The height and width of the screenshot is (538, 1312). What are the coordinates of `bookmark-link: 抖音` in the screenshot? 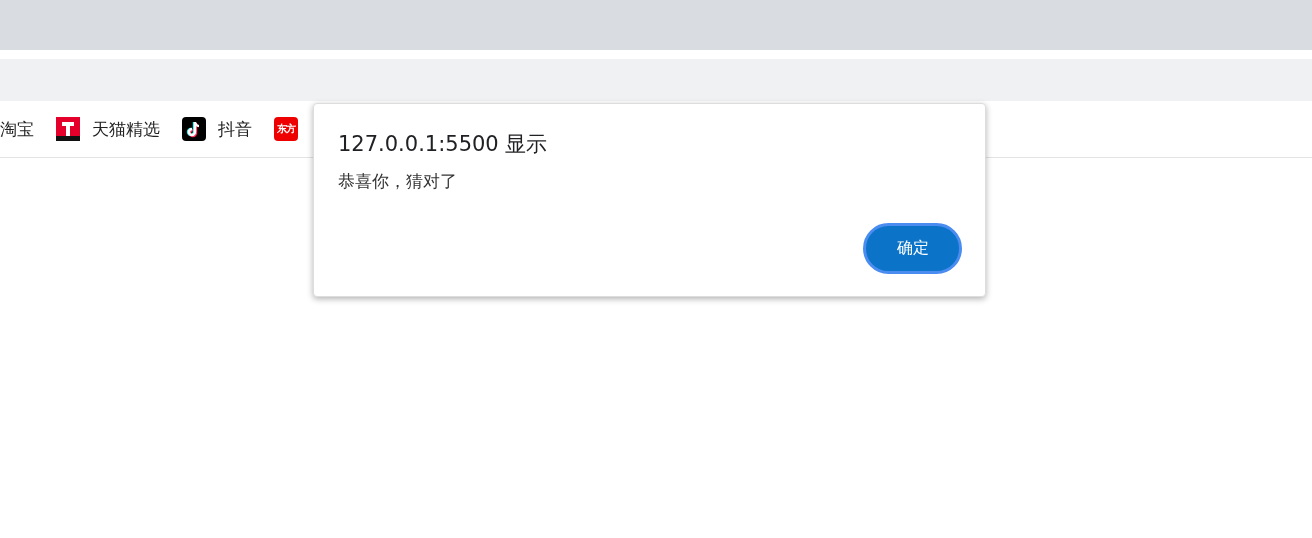 It's located at (235, 129).